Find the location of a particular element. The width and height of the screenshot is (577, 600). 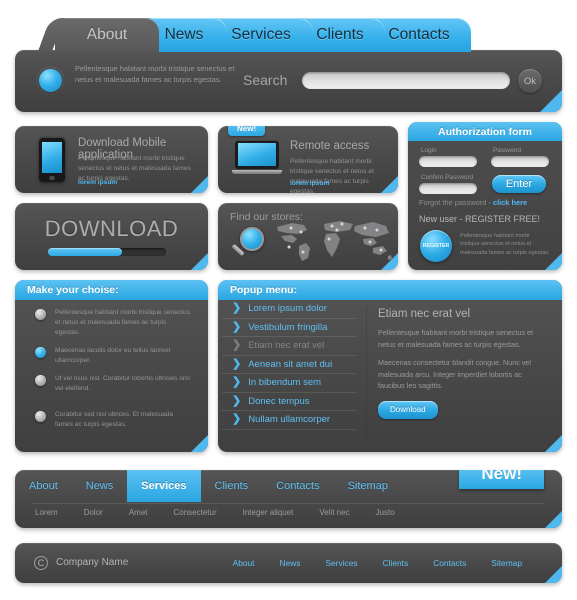

popup-menu-item: ❯ Nullam ullamcorper is located at coordinates (289, 420).